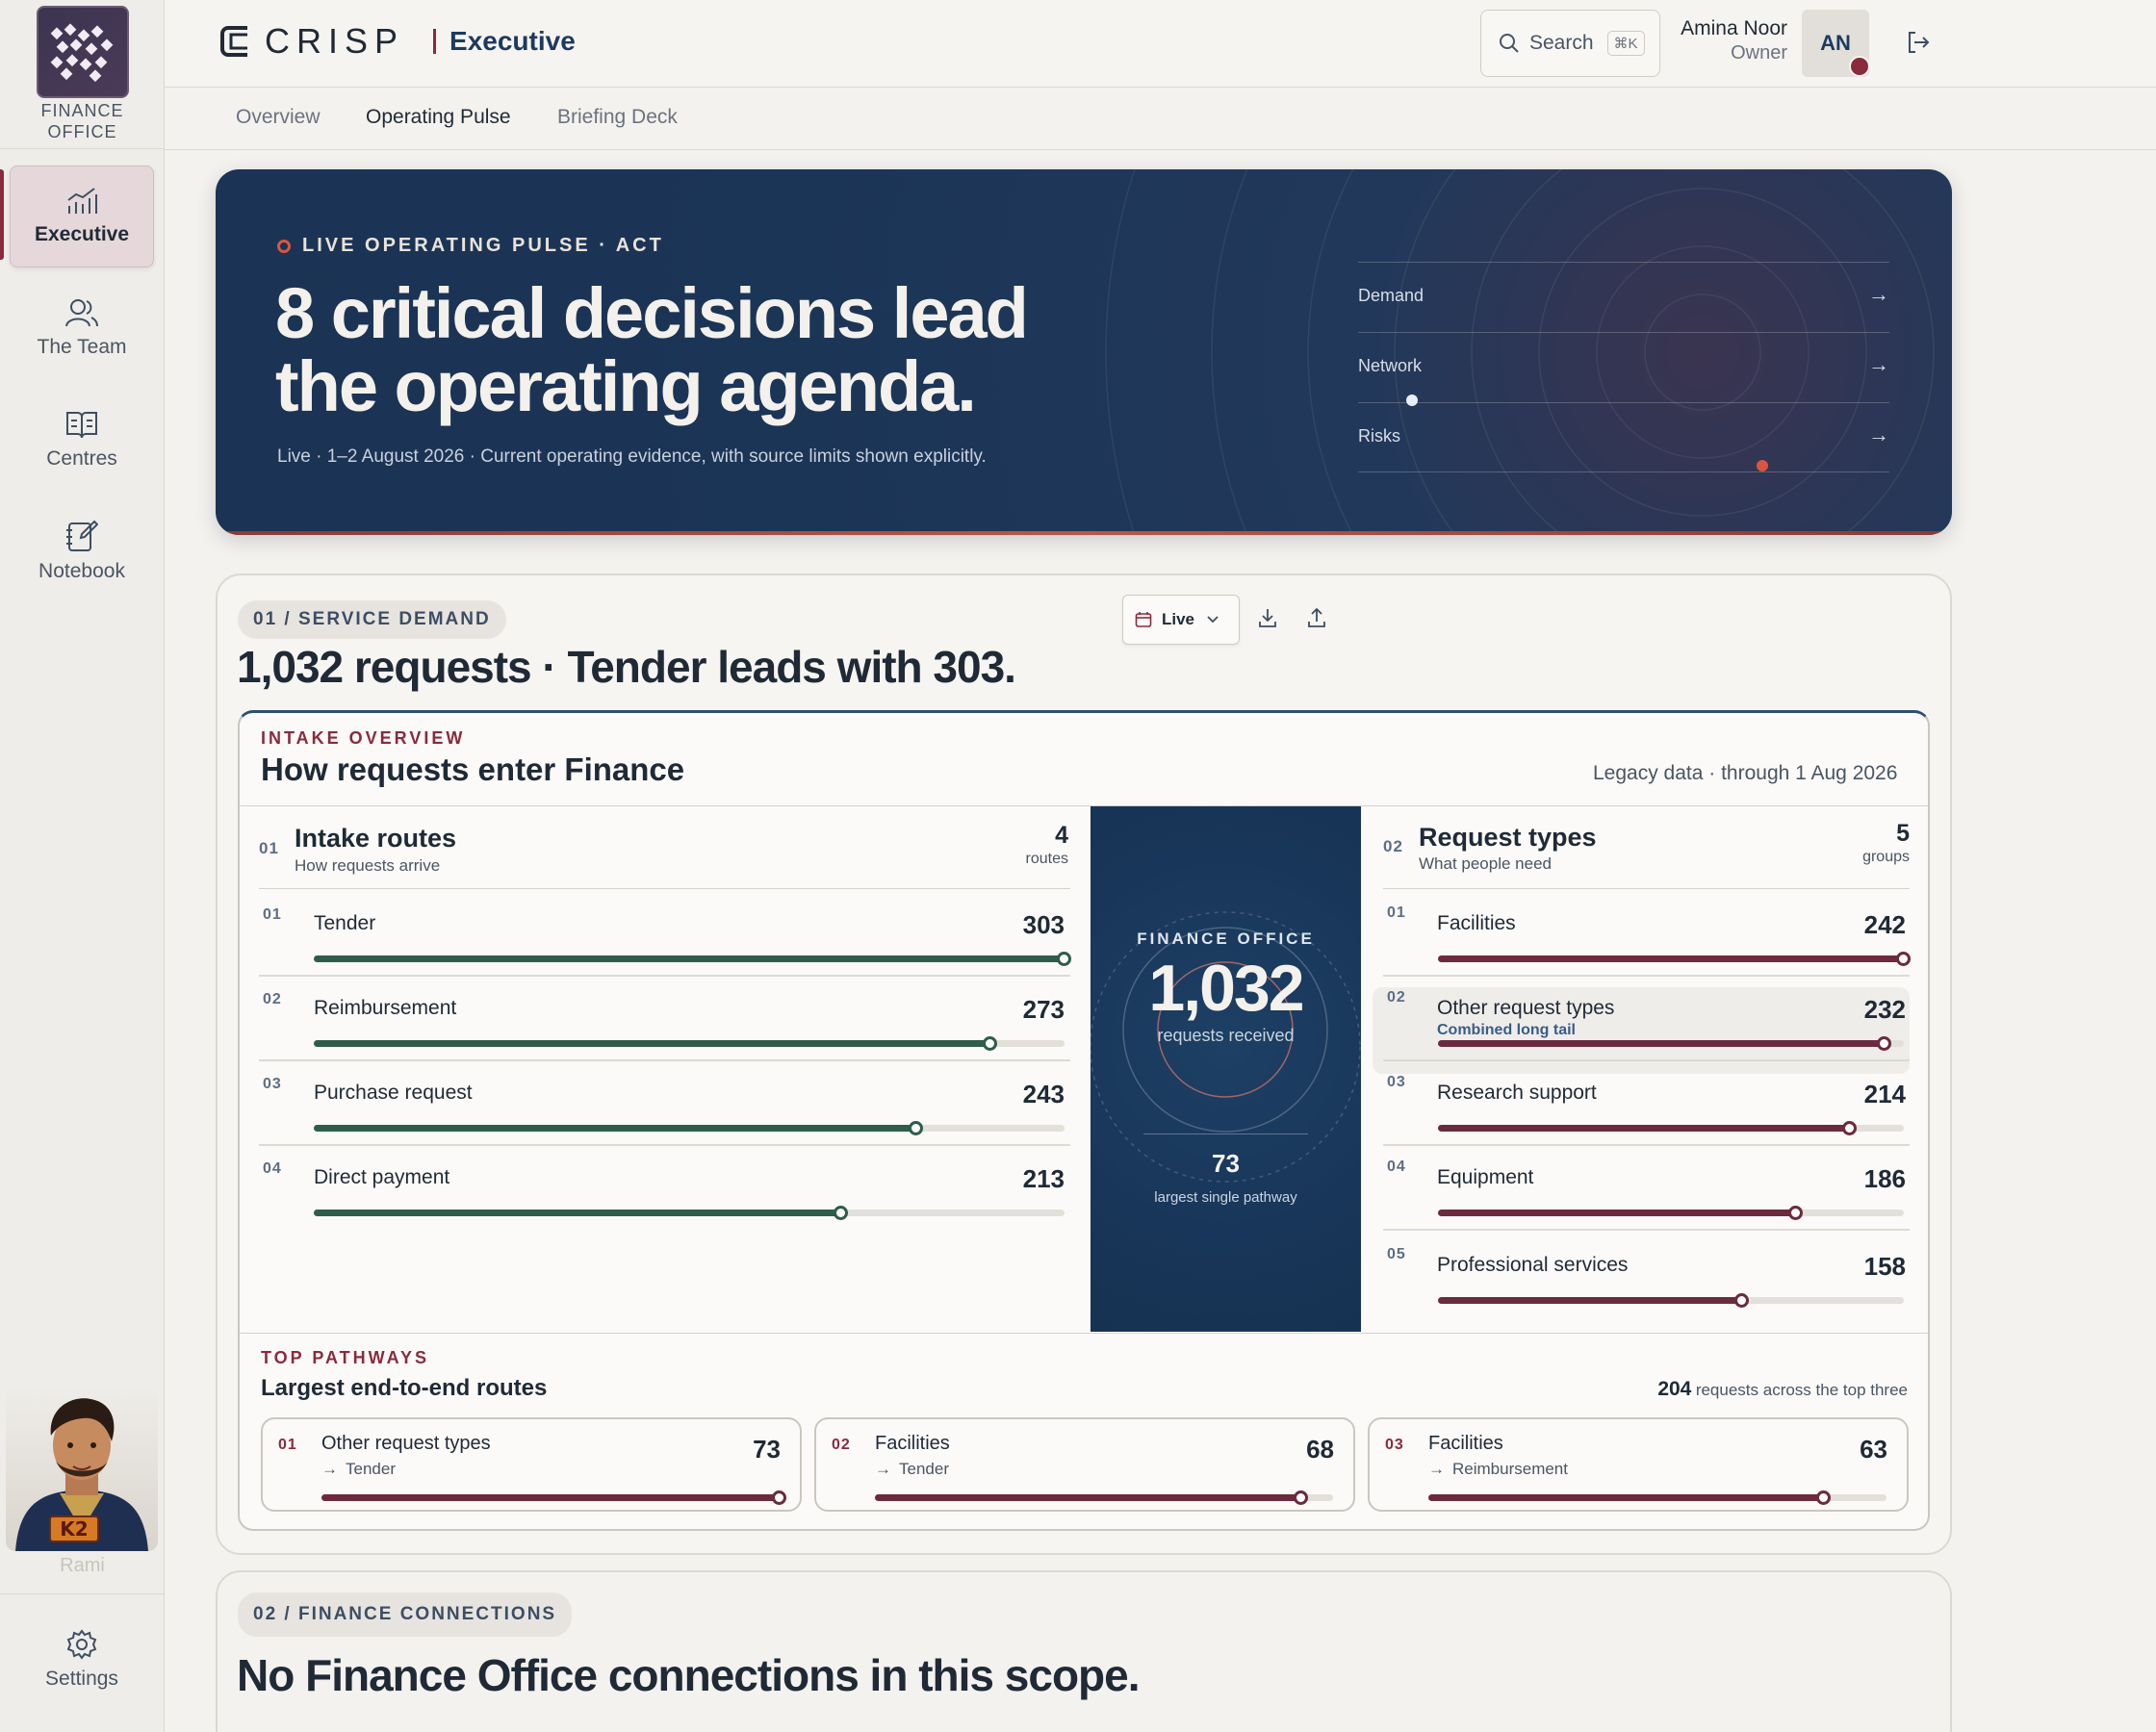 The image size is (2156, 1732). I want to click on pathway-value: 73, so click(767, 1449).